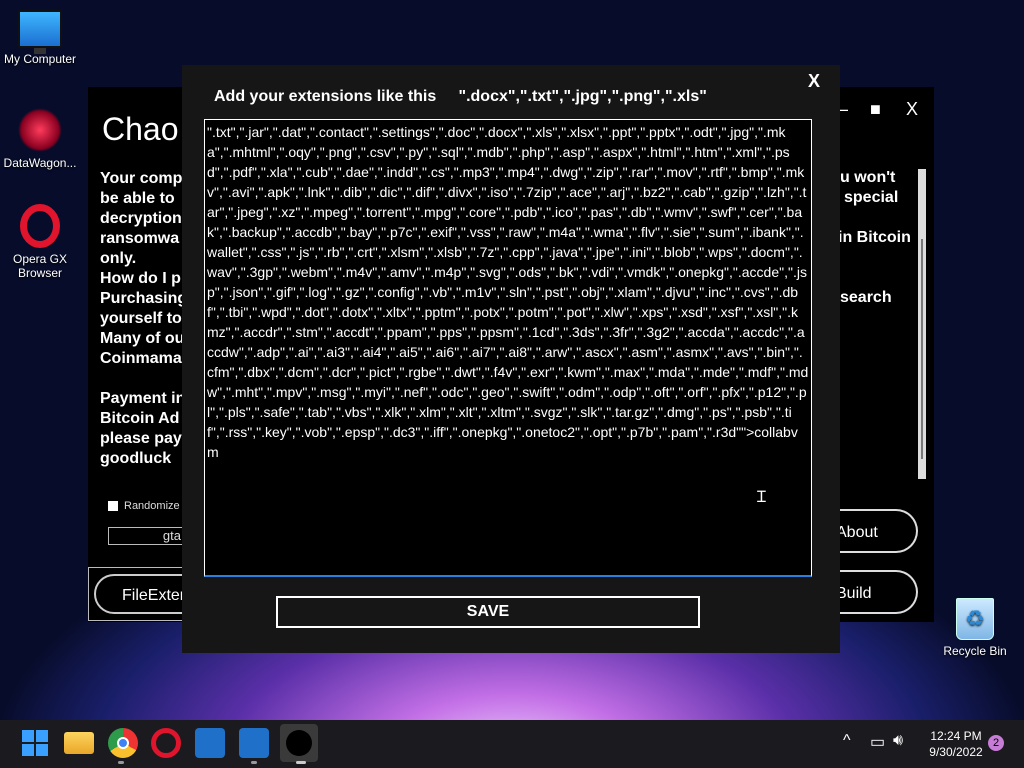  What do you see at coordinates (488, 612) in the screenshot?
I see `save-button: SAVE` at bounding box center [488, 612].